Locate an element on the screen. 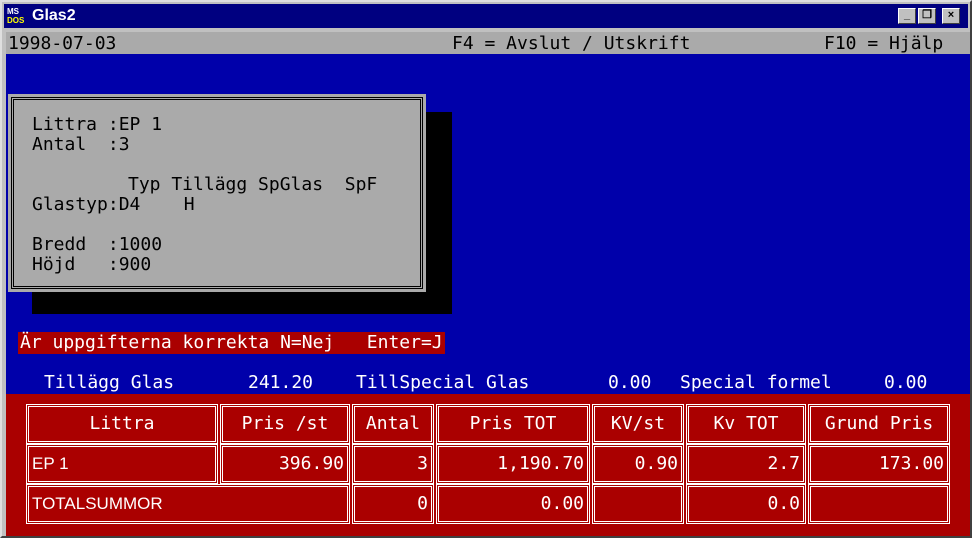 This screenshot has height=538, width=972. glastyp-field: Glastyp:D4 H is located at coordinates (113, 204).